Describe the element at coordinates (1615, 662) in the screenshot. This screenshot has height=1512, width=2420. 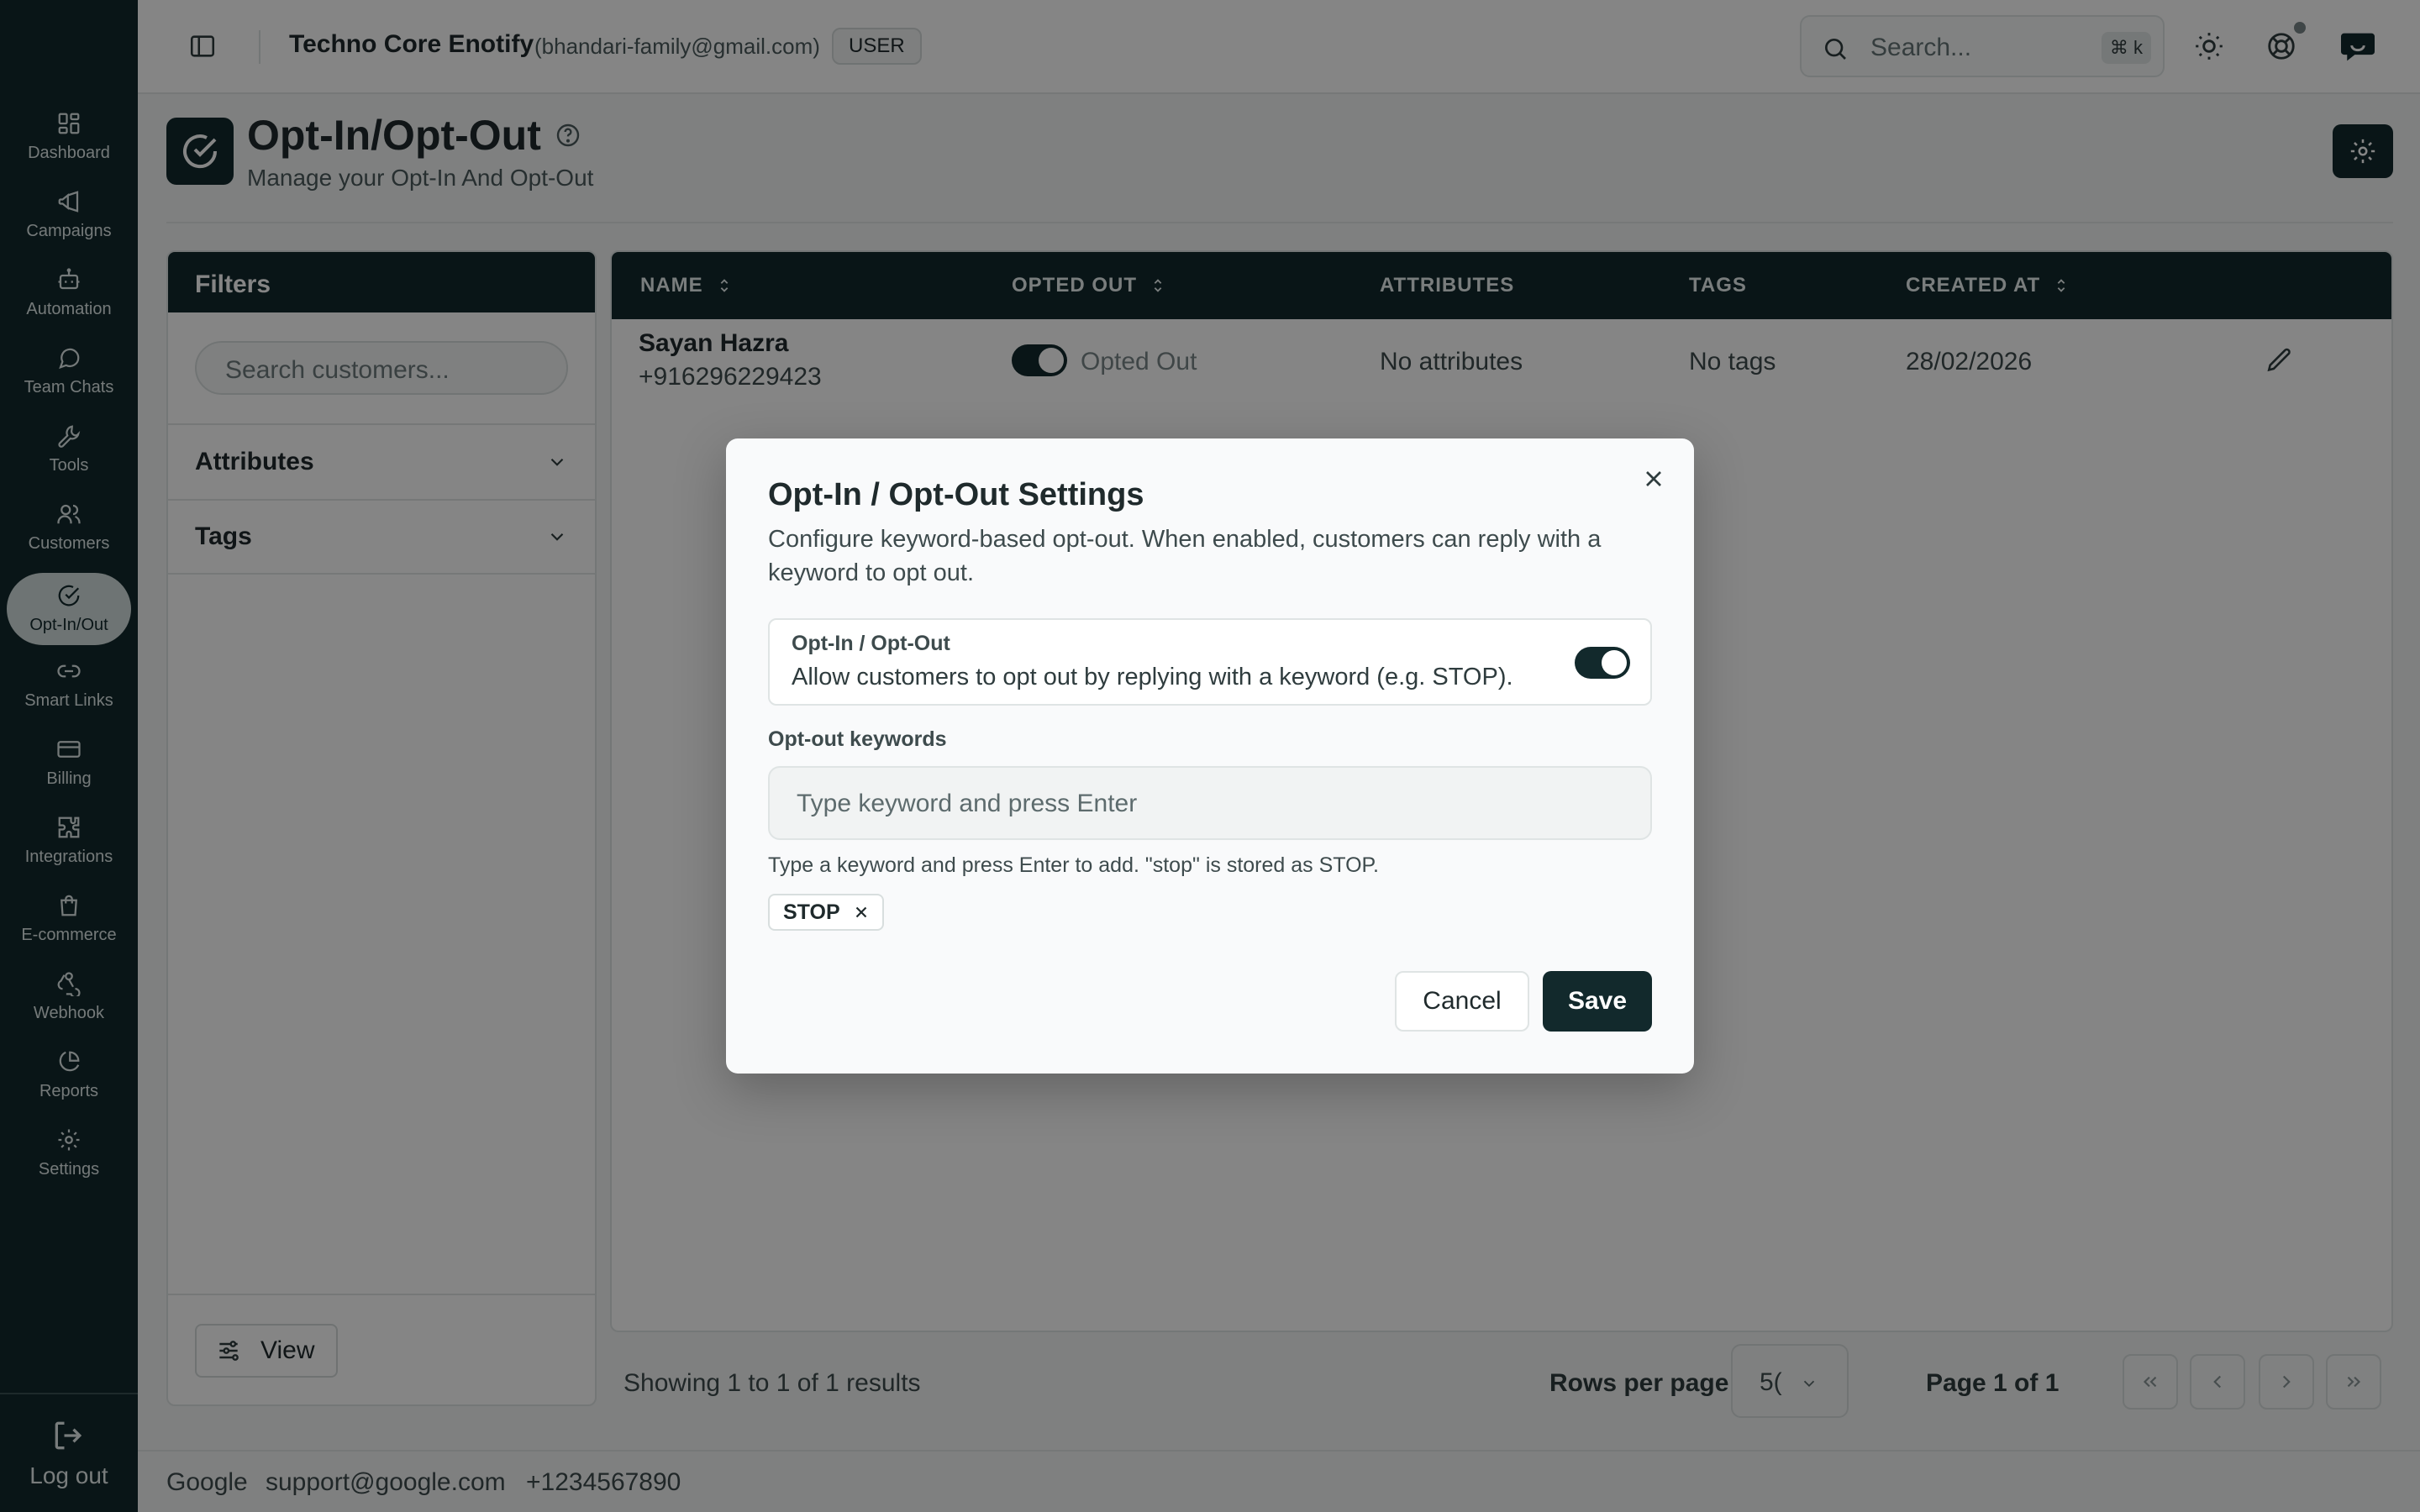
I see `toggle-knob` at that location.